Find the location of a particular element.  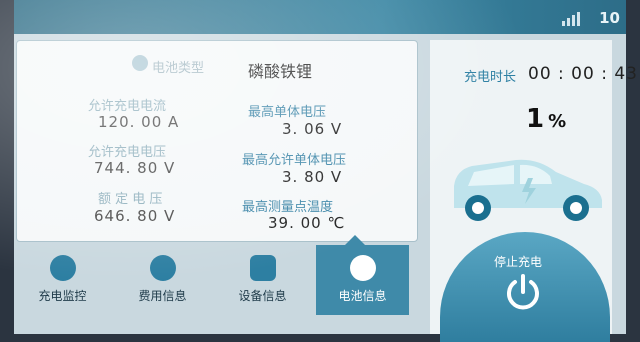

max-temperature-value: 39. 00 ℃ is located at coordinates (307, 223).